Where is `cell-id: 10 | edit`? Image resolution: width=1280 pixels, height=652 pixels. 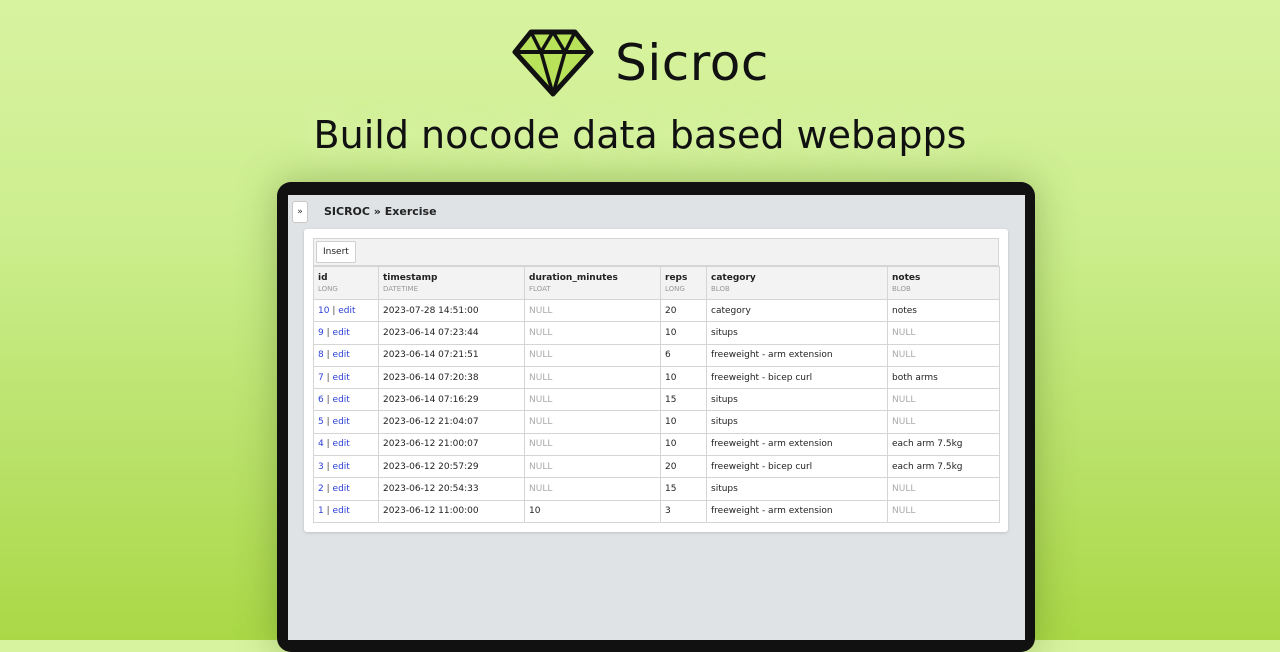 cell-id: 10 | edit is located at coordinates (346, 310).